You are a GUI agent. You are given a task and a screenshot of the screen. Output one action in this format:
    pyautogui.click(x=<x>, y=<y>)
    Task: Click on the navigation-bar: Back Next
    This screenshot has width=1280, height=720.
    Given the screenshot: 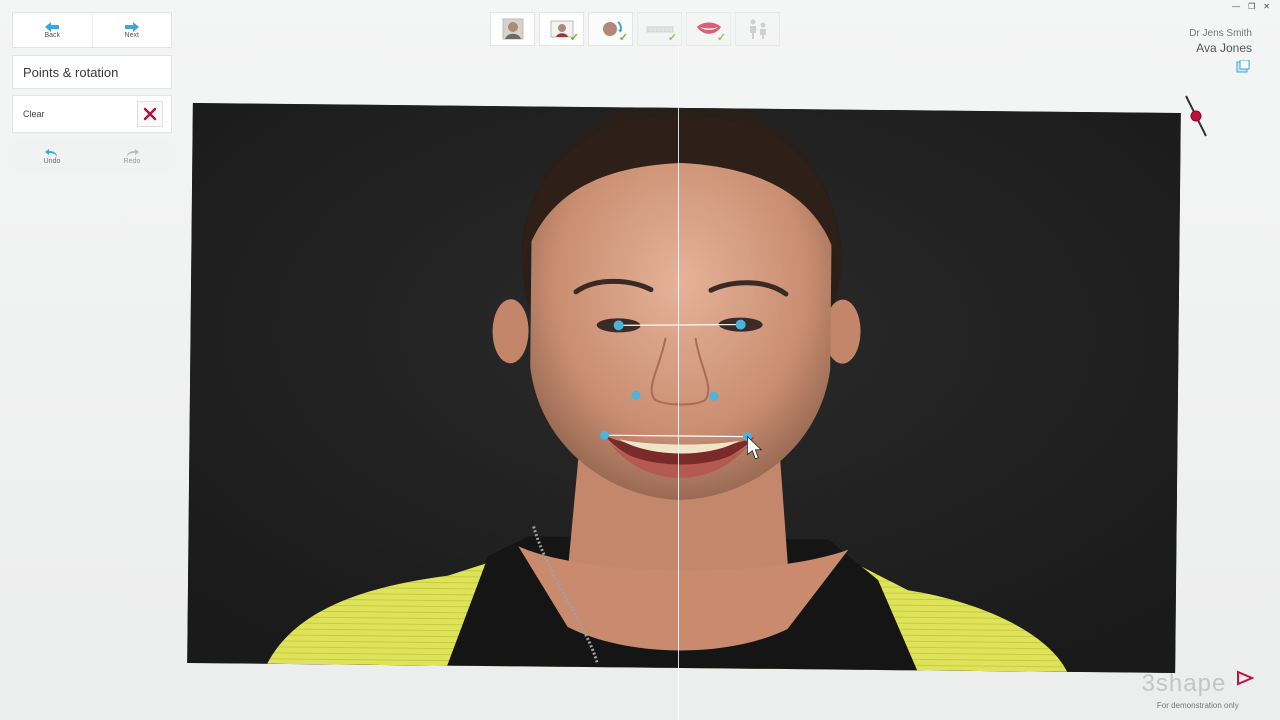 What is the action you would take?
    pyautogui.click(x=92, y=30)
    